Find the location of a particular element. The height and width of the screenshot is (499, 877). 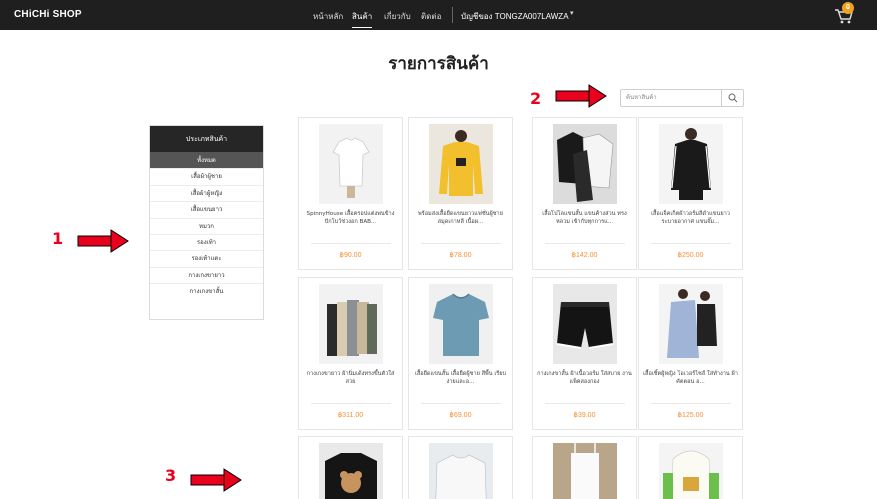

product-name: กางเกงขายาว ผ้านิ่มเด้งทรงขึ้นตัวใส่สวย is located at coordinates (350, 378).